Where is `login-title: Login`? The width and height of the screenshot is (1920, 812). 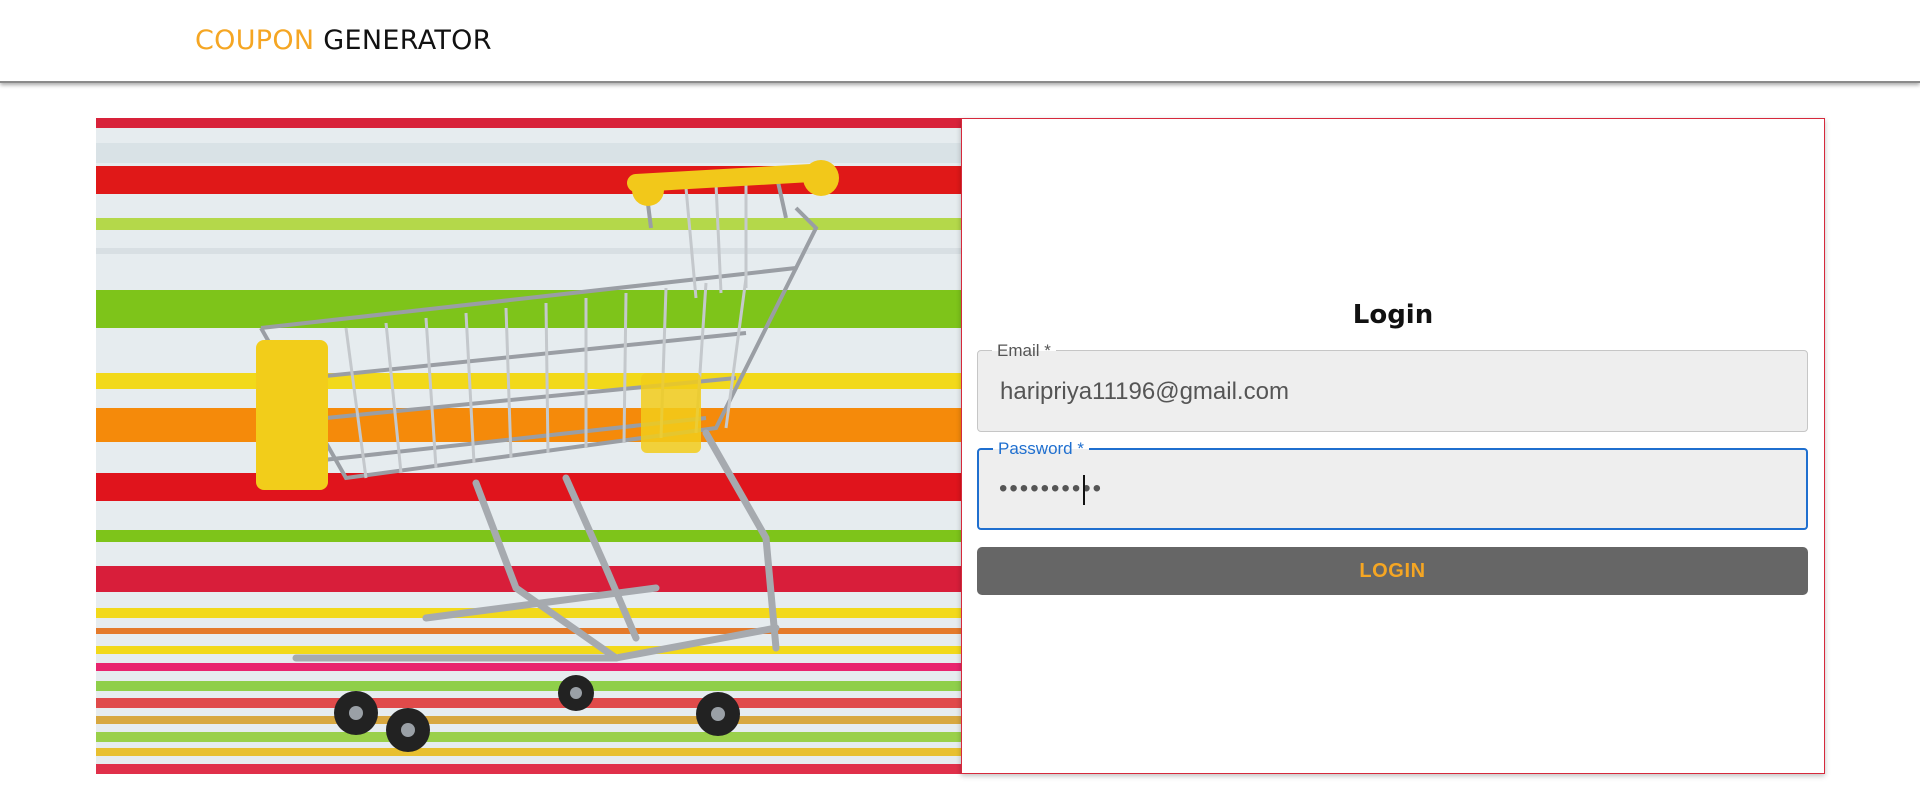 login-title: Login is located at coordinates (1393, 315).